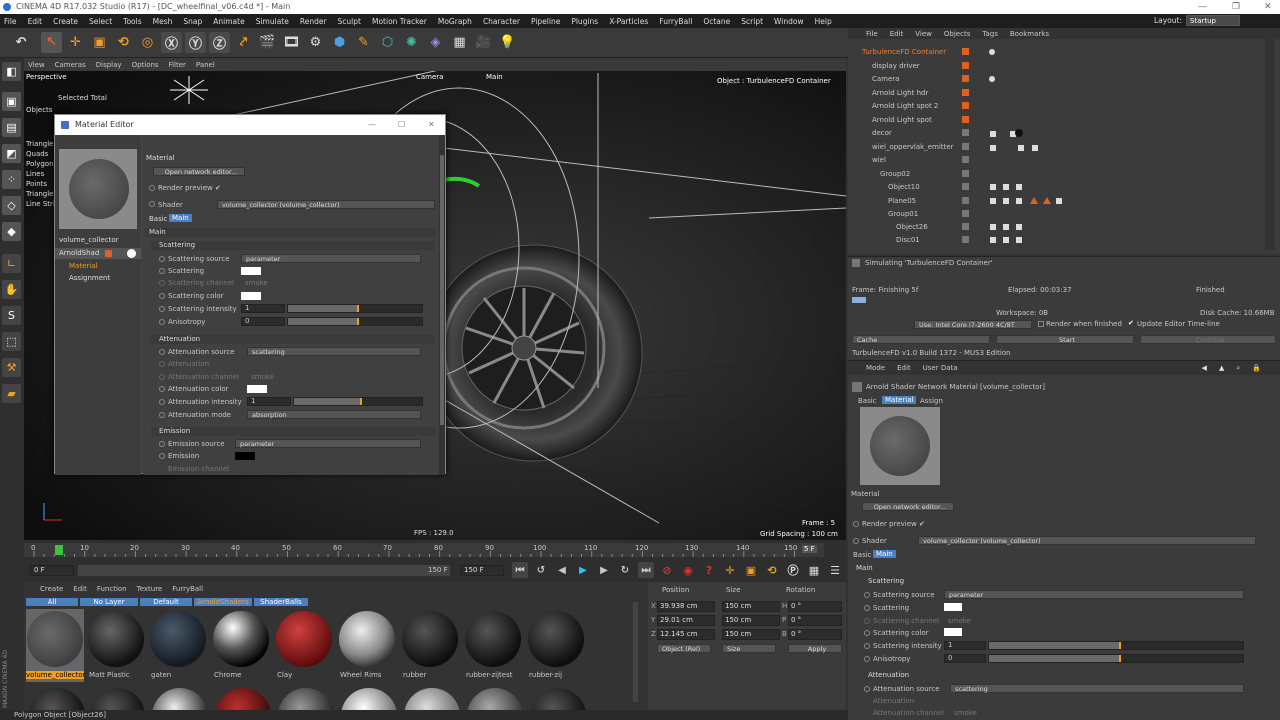  I want to click on world-coord-icon: ⤤, so click(243, 42).